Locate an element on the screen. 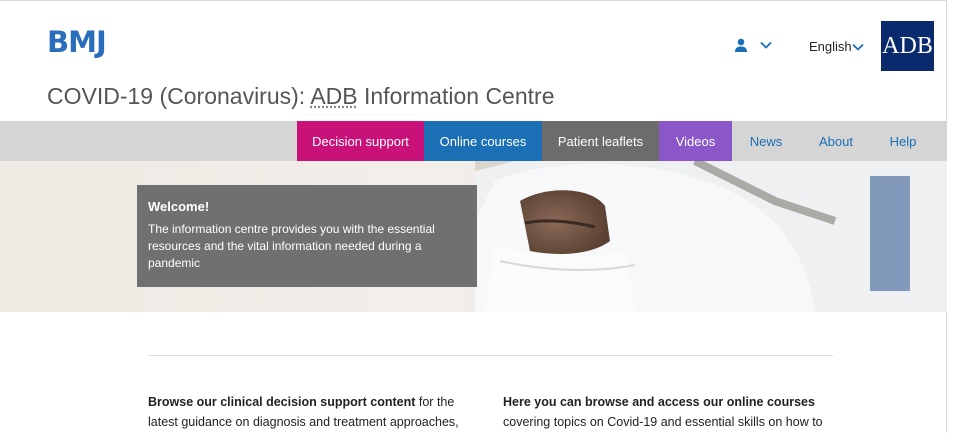  language-selector: English is located at coordinates (830, 46).